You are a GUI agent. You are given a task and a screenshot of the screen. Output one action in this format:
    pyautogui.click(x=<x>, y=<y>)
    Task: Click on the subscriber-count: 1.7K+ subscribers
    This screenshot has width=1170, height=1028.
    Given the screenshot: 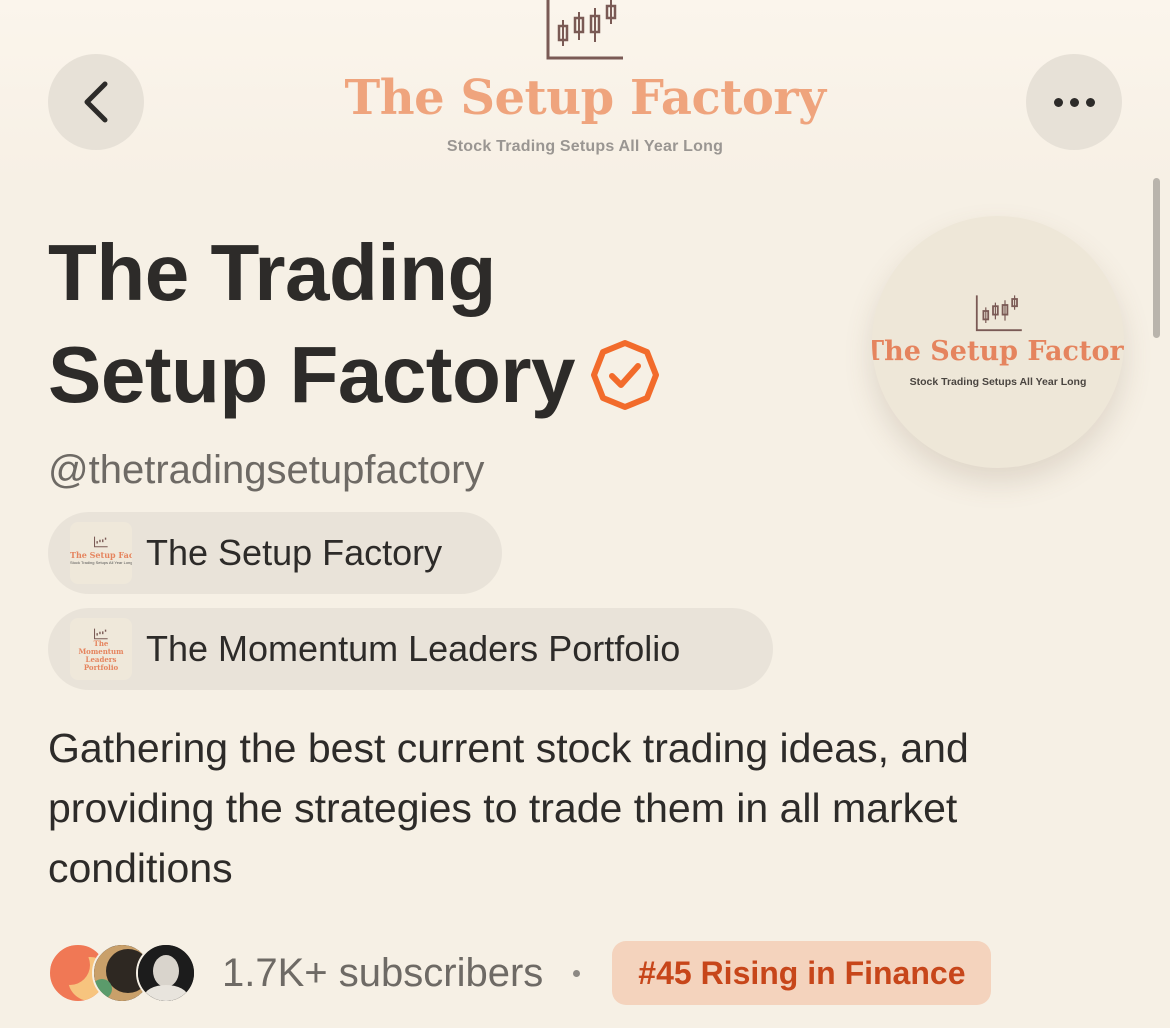 What is the action you would take?
    pyautogui.click(x=382, y=973)
    